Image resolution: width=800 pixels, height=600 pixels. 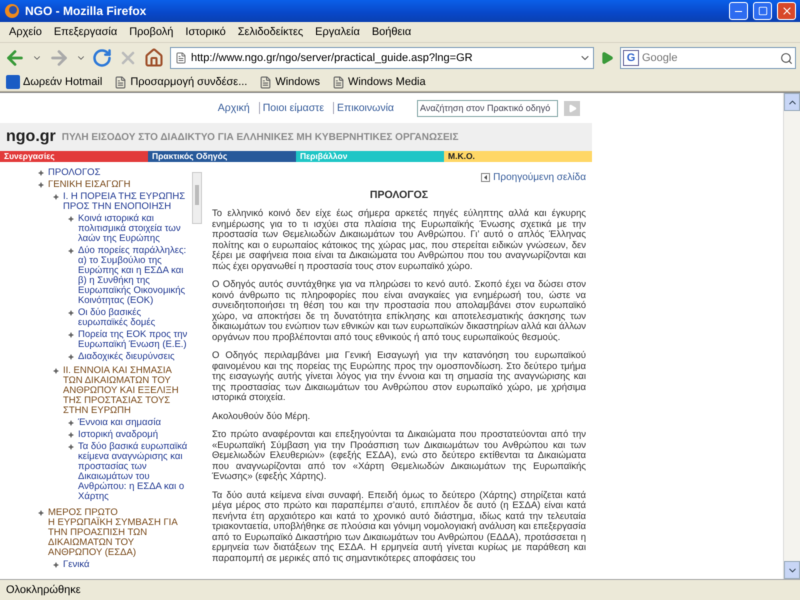 What do you see at coordinates (786, 58) in the screenshot?
I see `search-icon` at bounding box center [786, 58].